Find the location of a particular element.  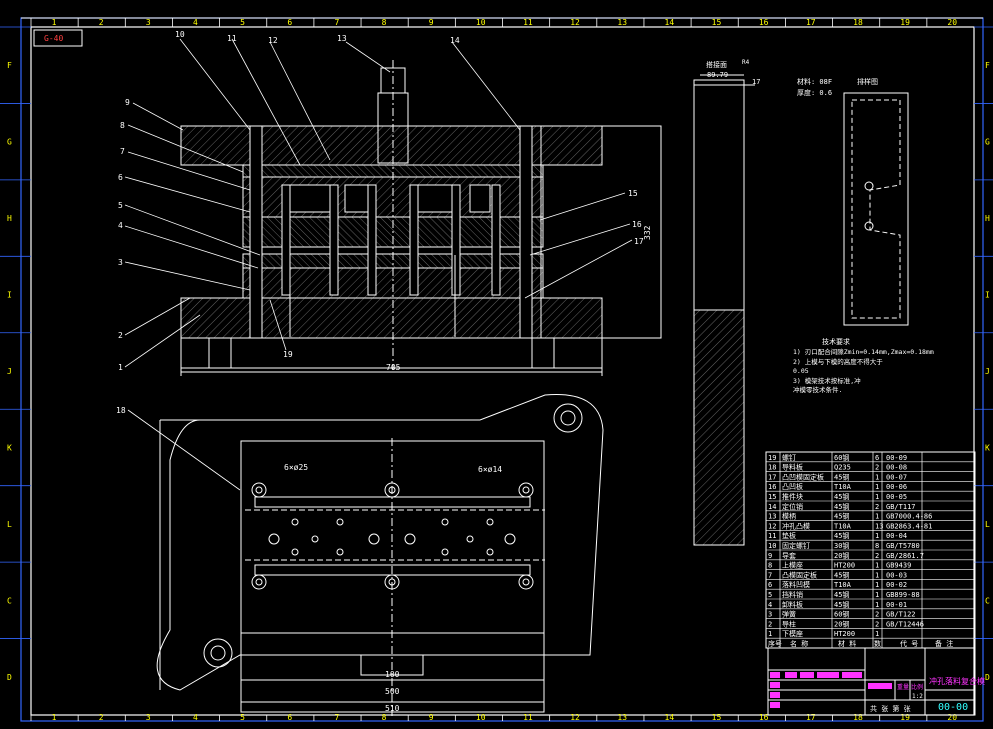

ruler-col-label: 17 is located at coordinates (811, 717).